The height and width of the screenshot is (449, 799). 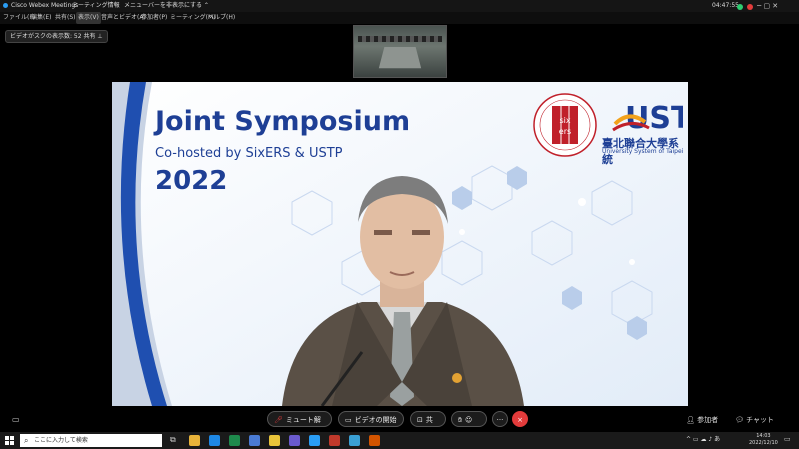 I want to click on ust-subtitle: University System of Taipei, so click(x=643, y=151).